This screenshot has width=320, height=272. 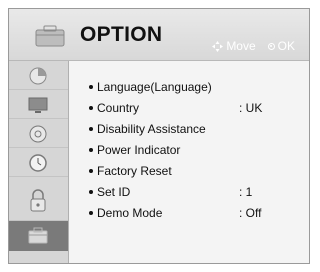 I want to click on menu-item-value: : UK, so click(x=251, y=108).